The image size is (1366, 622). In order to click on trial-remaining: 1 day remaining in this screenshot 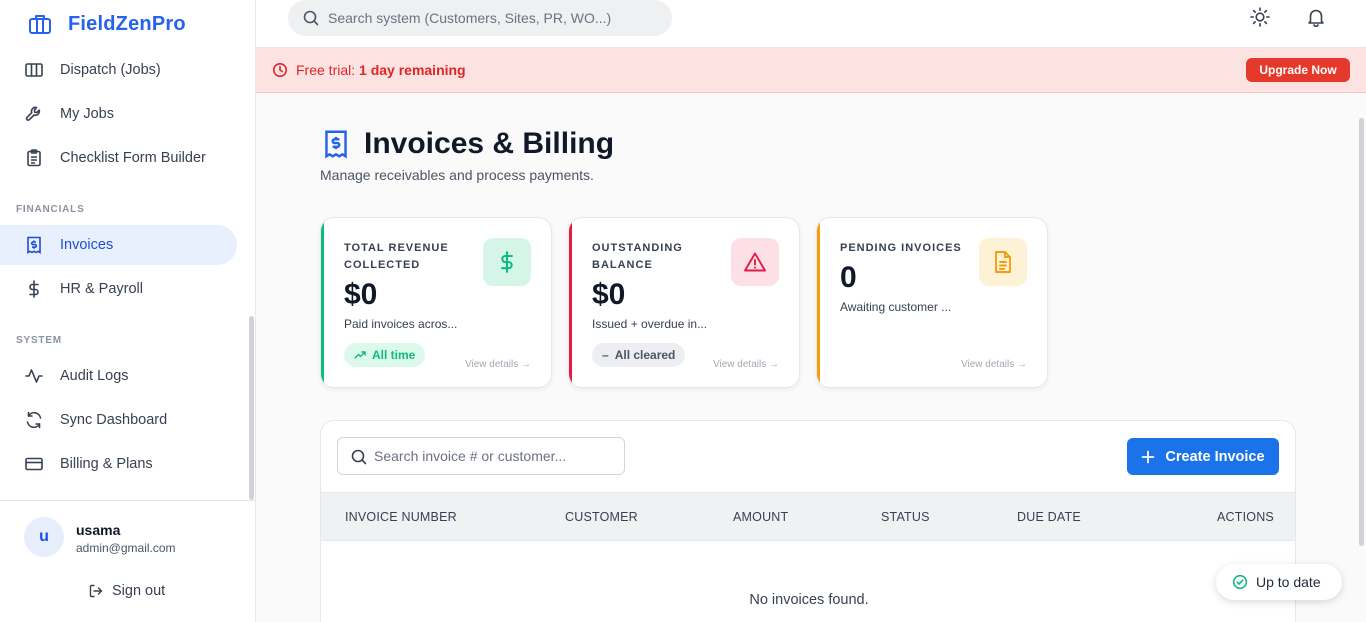, I will do `click(412, 70)`.